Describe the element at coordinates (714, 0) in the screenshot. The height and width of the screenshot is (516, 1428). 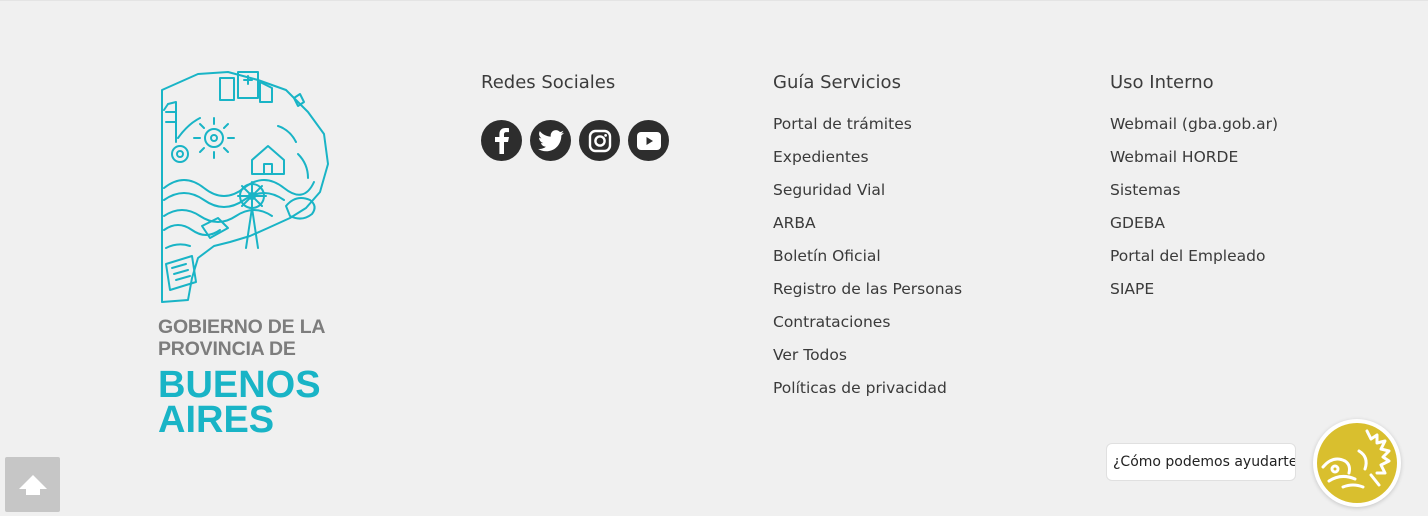
I see `top-divider` at that location.